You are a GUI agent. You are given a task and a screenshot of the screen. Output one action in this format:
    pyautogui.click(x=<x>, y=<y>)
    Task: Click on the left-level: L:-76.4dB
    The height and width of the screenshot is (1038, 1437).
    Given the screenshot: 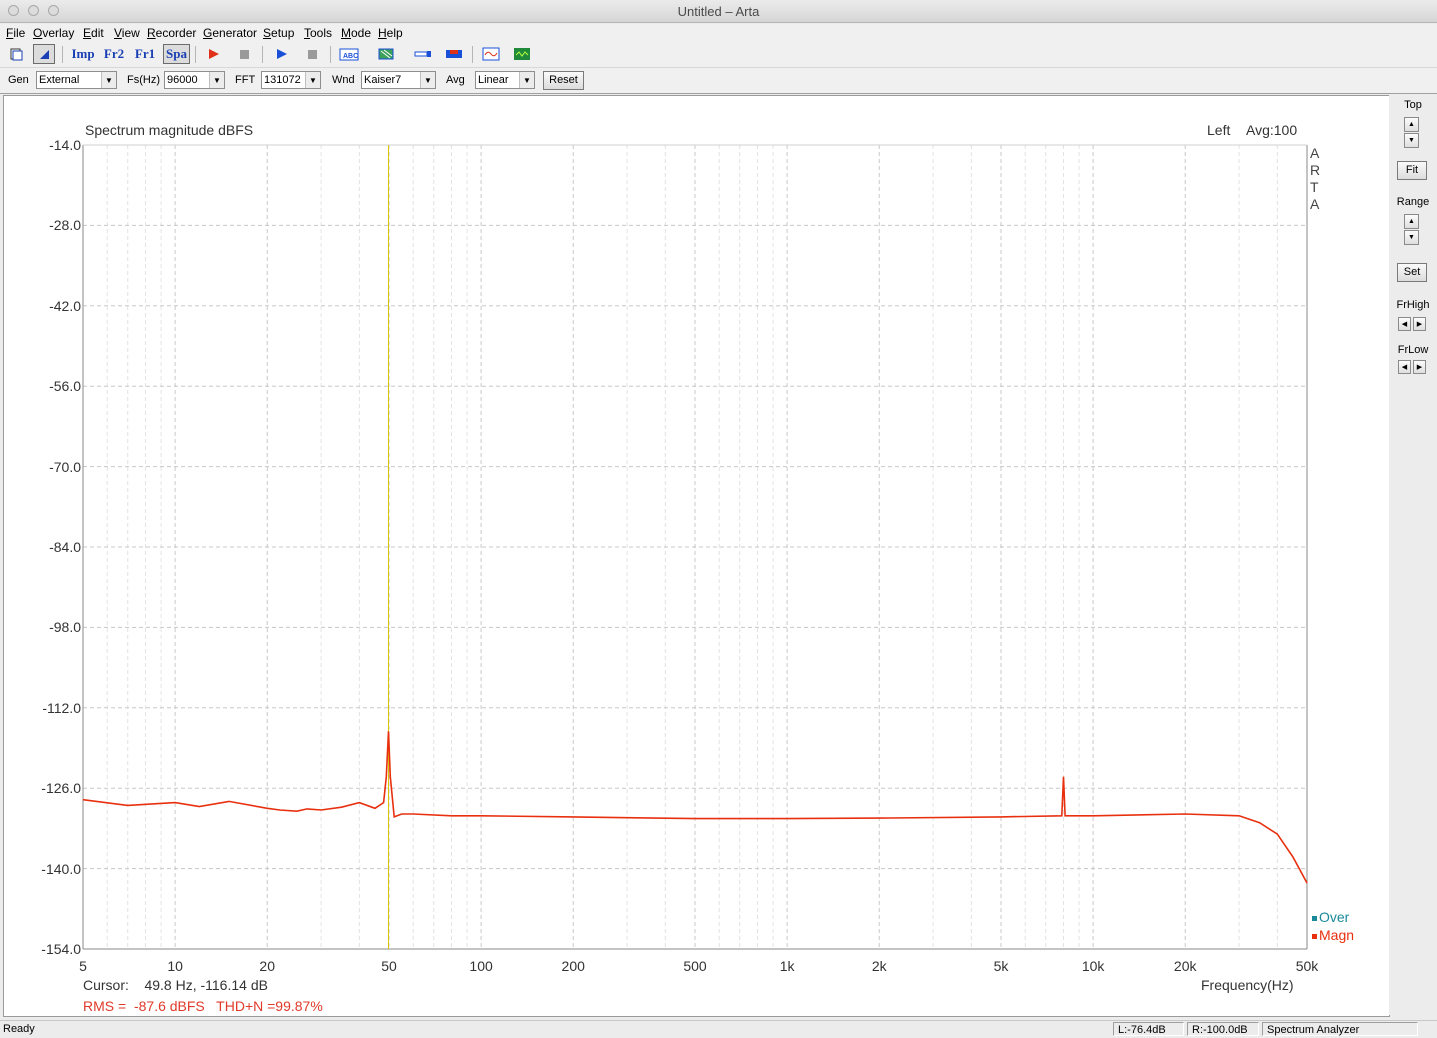 What is the action you would take?
    pyautogui.click(x=1148, y=1029)
    